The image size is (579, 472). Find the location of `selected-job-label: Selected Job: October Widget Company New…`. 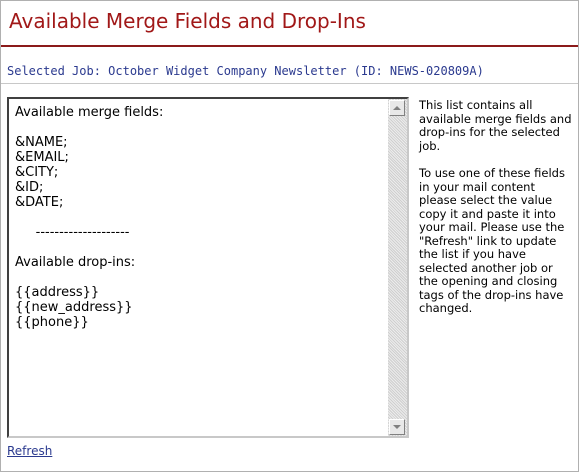

selected-job-label: Selected Job: October Widget Company New… is located at coordinates (245, 71).